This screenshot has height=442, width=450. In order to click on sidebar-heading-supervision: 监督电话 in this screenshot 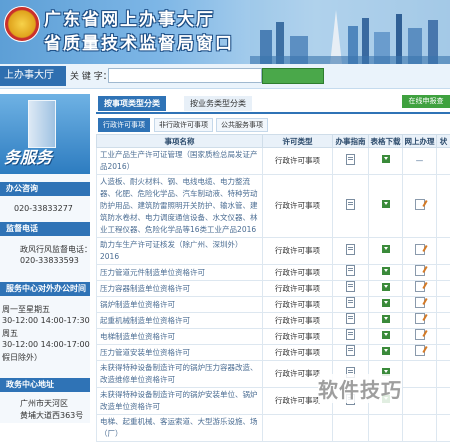, I will do `click(45, 229)`.